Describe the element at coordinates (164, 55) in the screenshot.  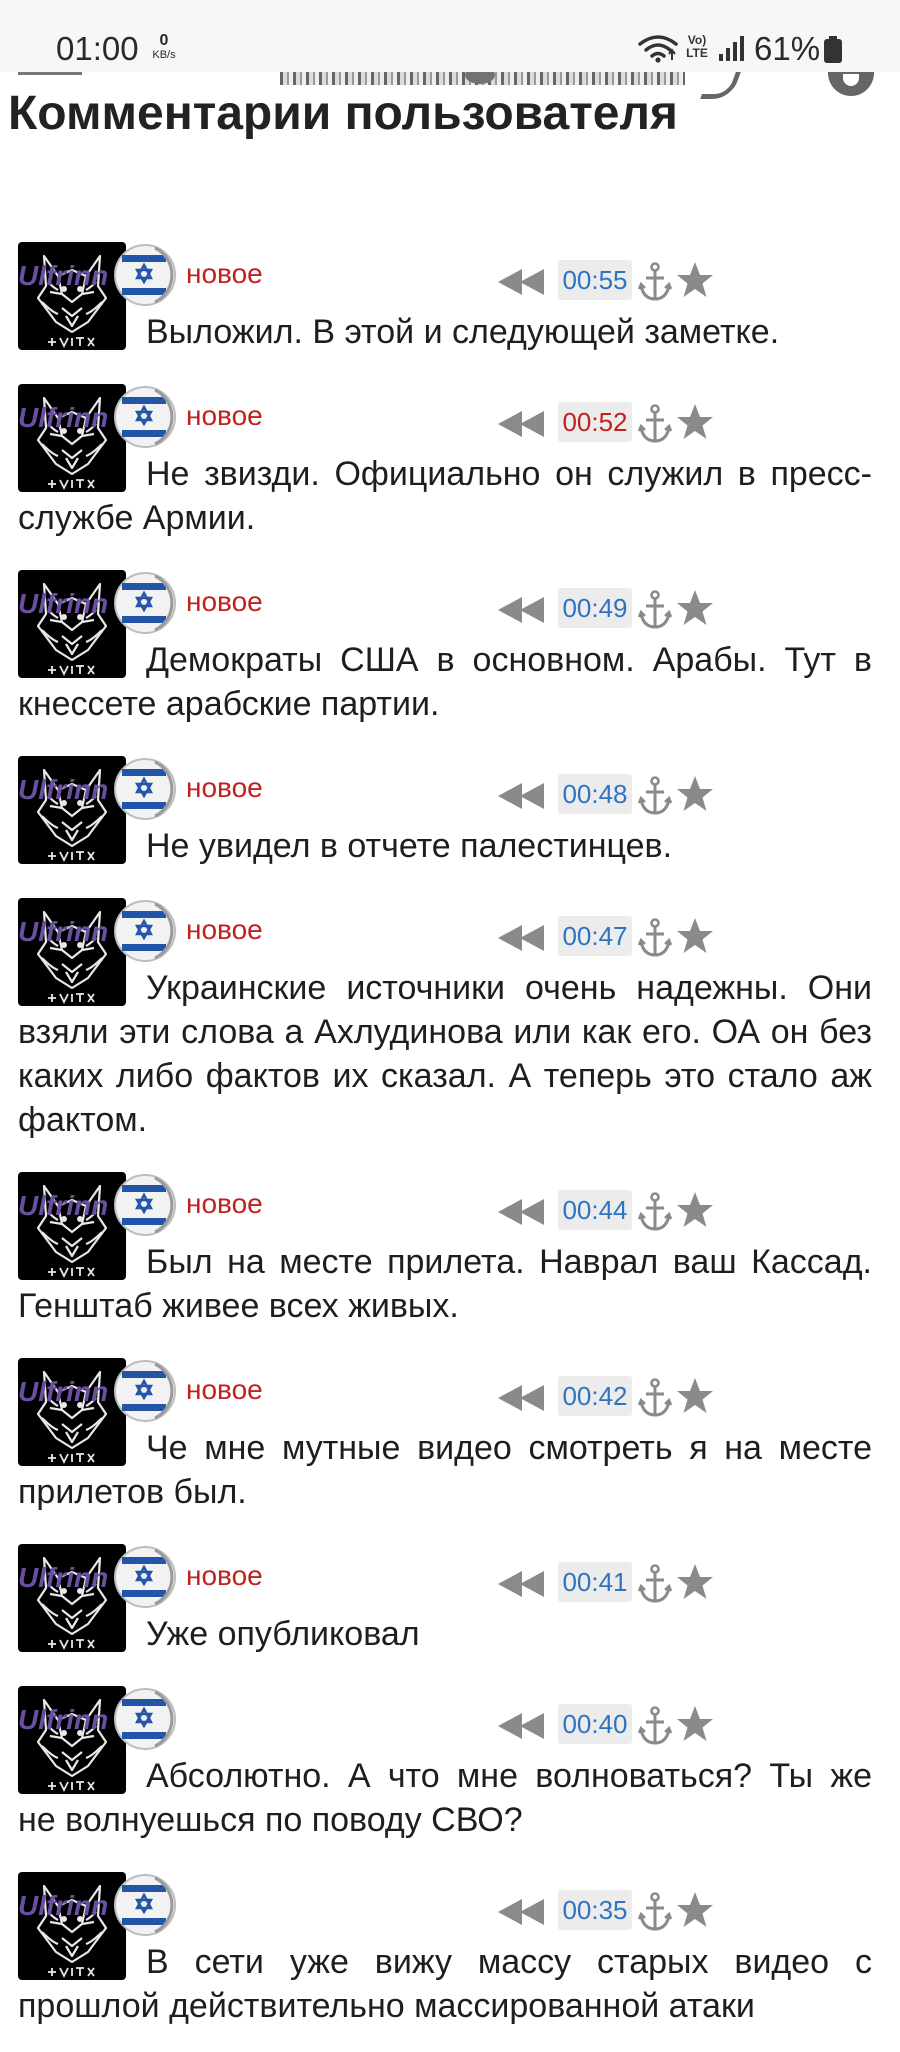
I see `network-speed-unit: KB/s` at that location.